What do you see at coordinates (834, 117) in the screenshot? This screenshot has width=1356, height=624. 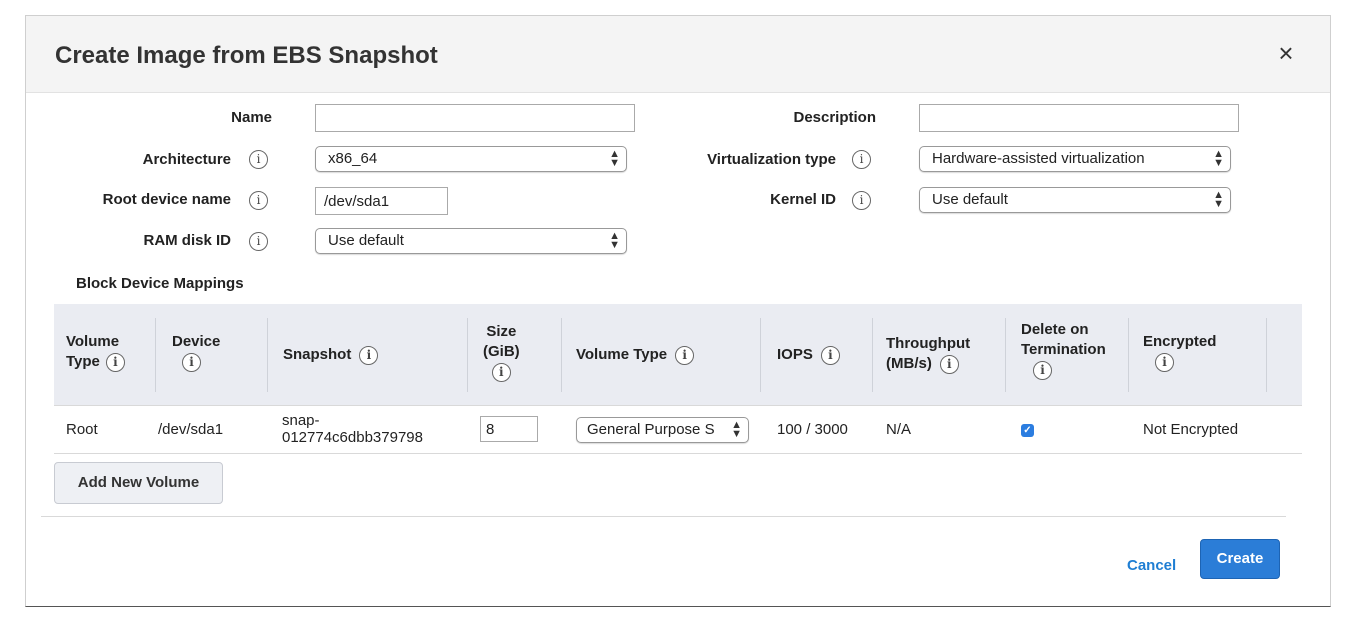 I see `description-label: Description` at bounding box center [834, 117].